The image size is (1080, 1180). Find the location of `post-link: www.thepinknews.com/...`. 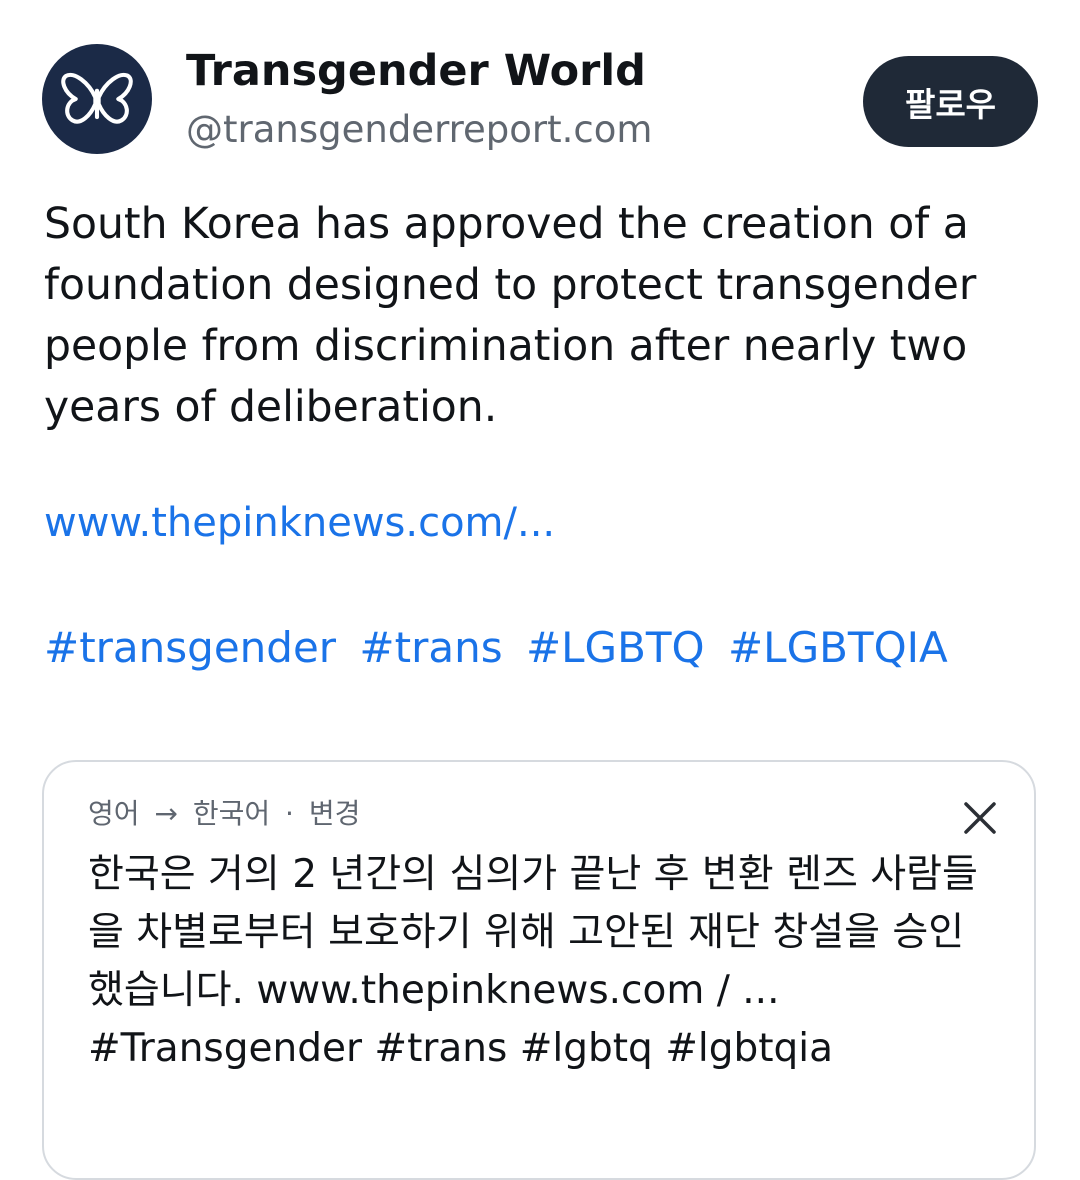

post-link: www.thepinknews.com/... is located at coordinates (299, 523).